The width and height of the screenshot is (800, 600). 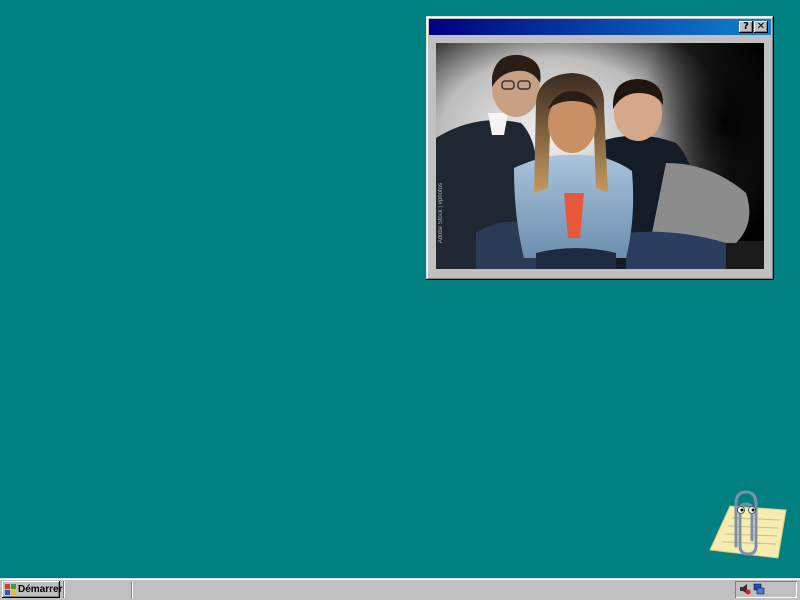 What do you see at coordinates (600, 27) in the screenshot?
I see `window-titlebar: ? ✕` at bounding box center [600, 27].